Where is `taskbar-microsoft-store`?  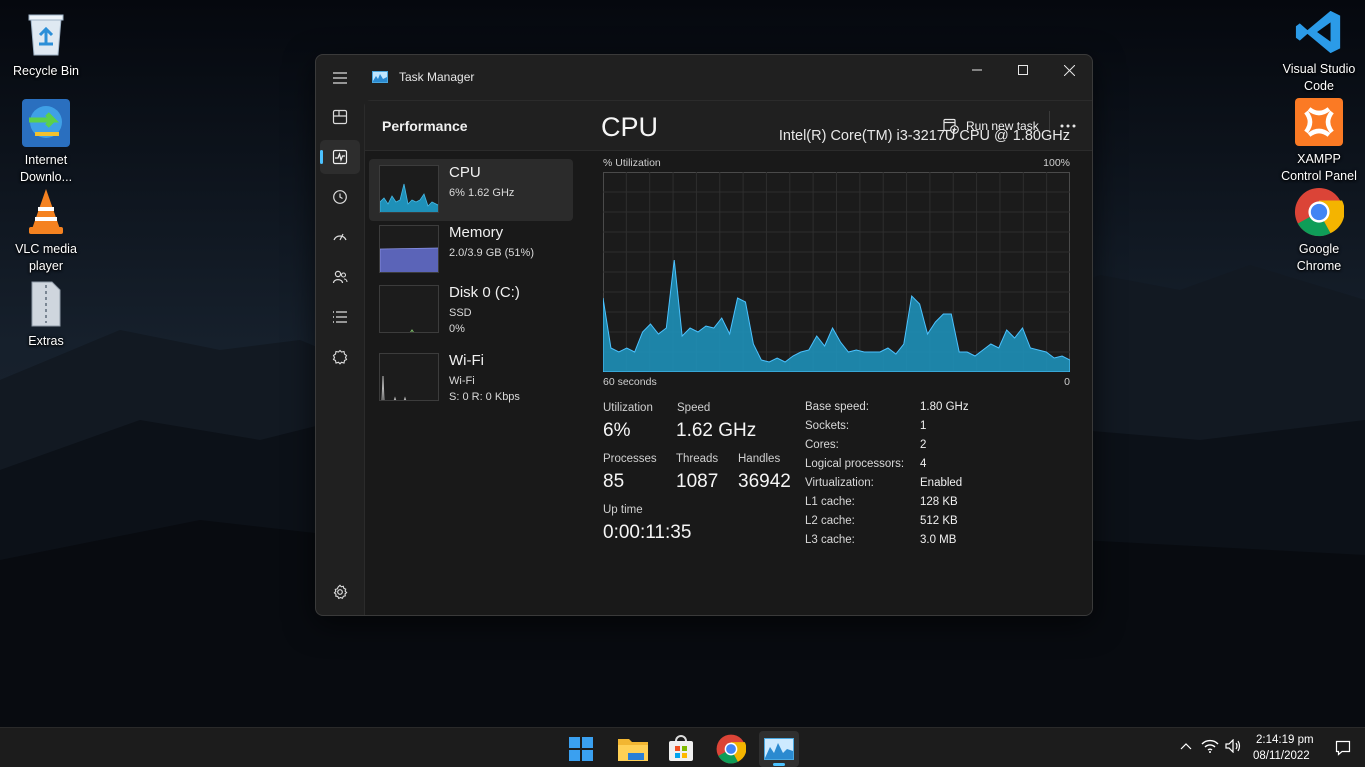
taskbar-microsoft-store is located at coordinates (681, 749).